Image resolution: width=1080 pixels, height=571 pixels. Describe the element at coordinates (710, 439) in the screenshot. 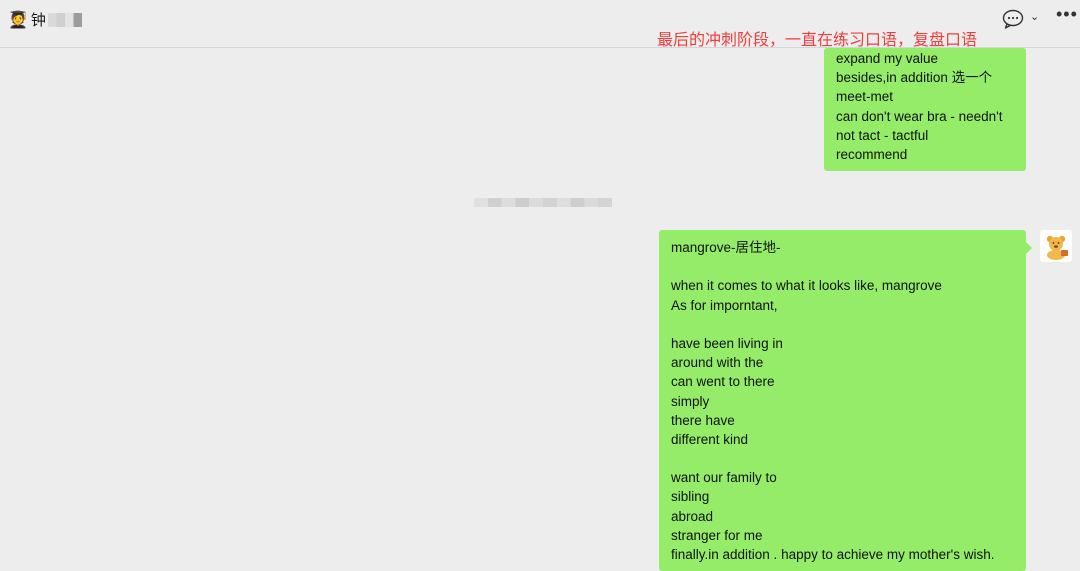

I see `message-line: different kind` at that location.